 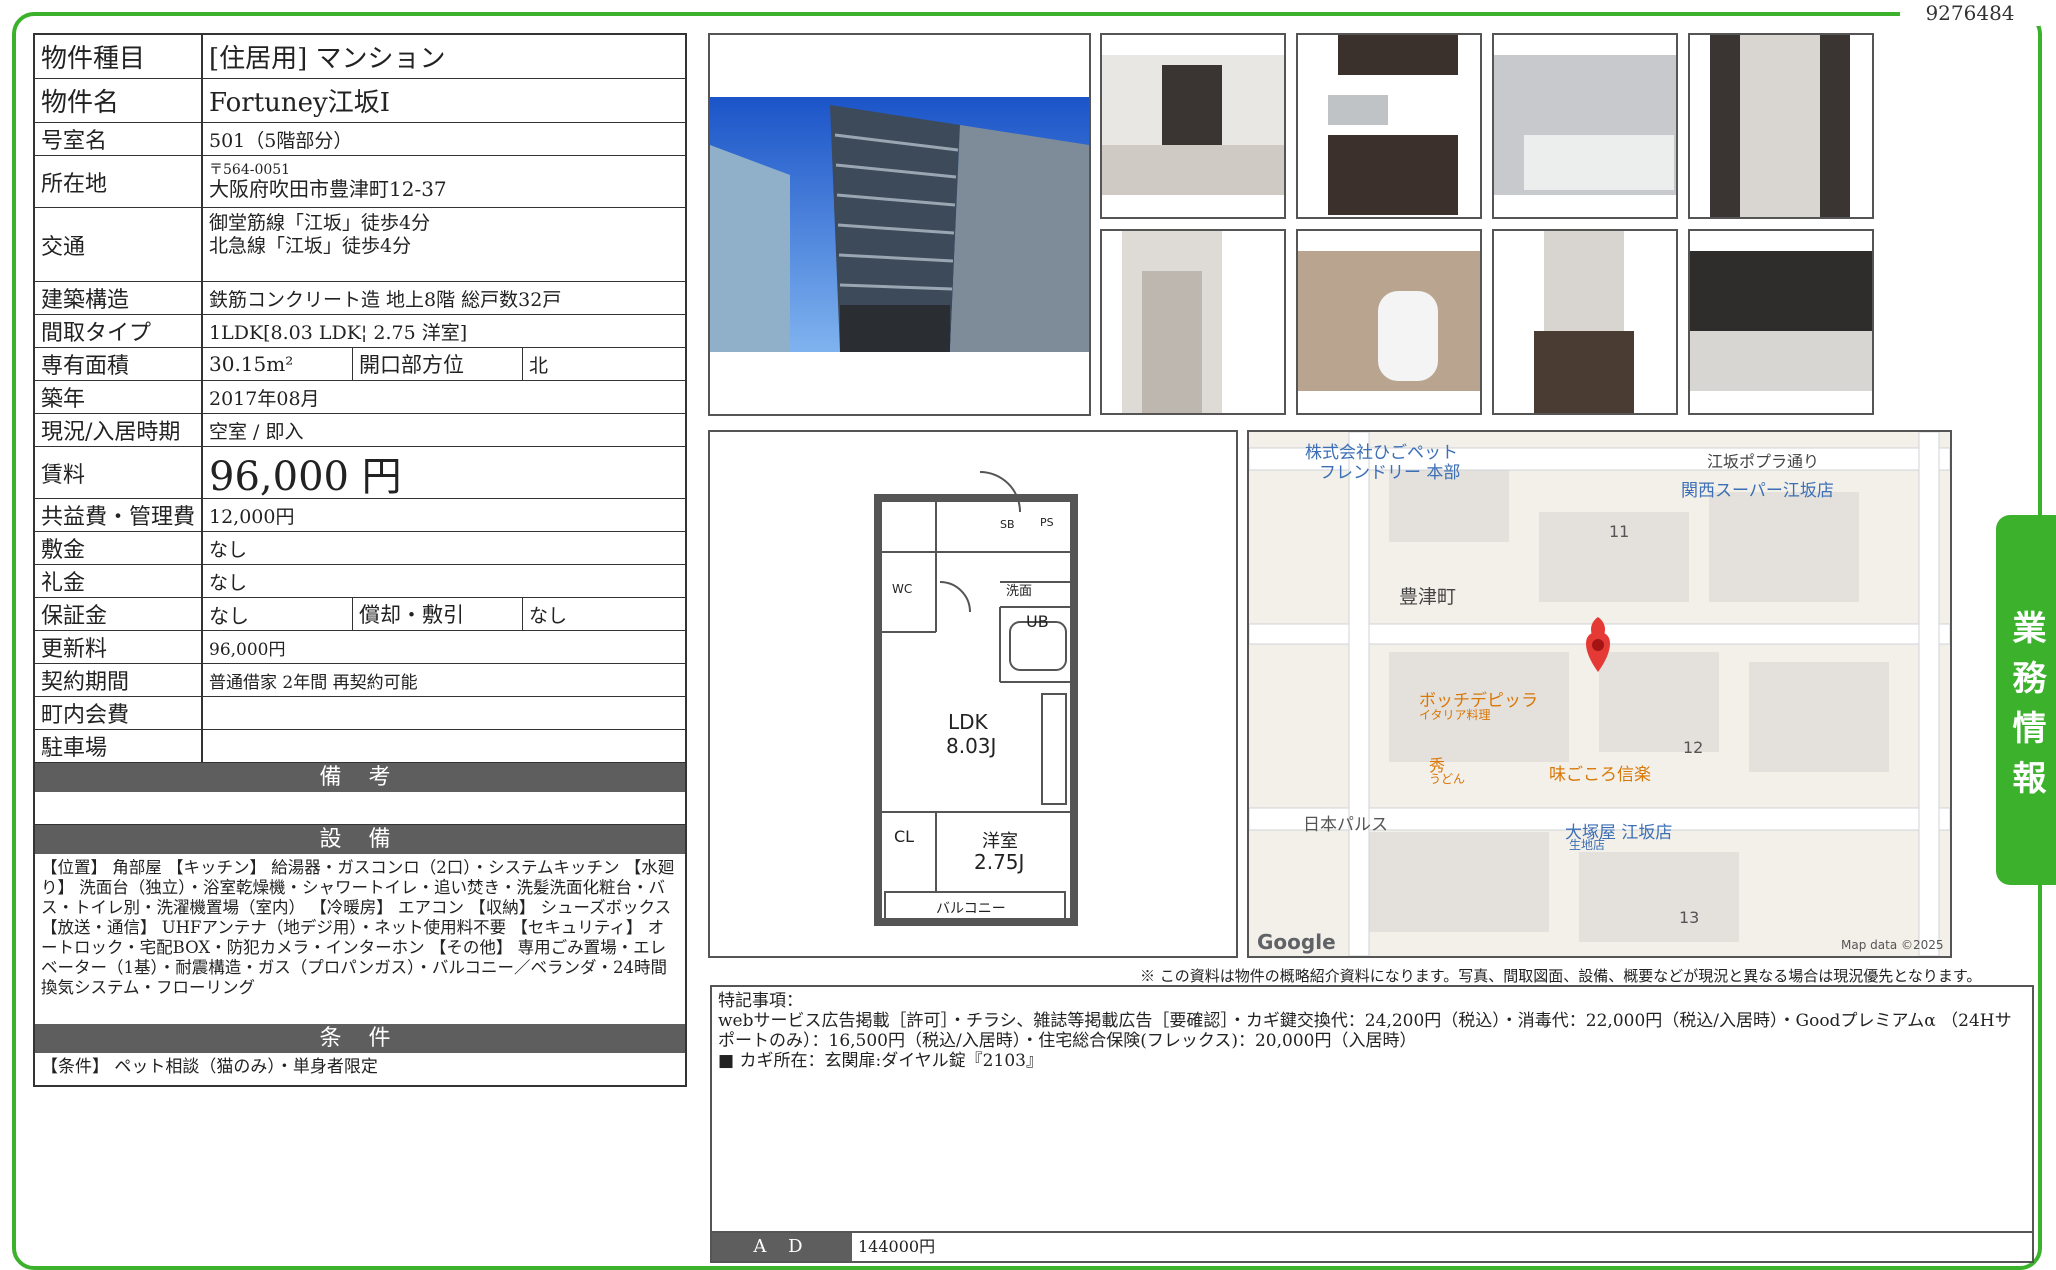 What do you see at coordinates (119, 331) in the screenshot?
I see `layout-label: 間取タイプ` at bounding box center [119, 331].